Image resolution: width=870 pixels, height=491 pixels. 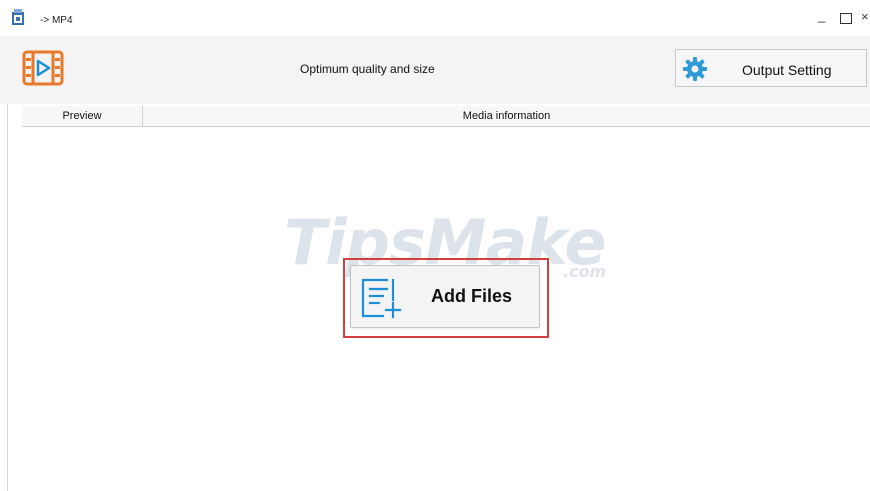 I want to click on add-files-button: Add Files, so click(x=445, y=296).